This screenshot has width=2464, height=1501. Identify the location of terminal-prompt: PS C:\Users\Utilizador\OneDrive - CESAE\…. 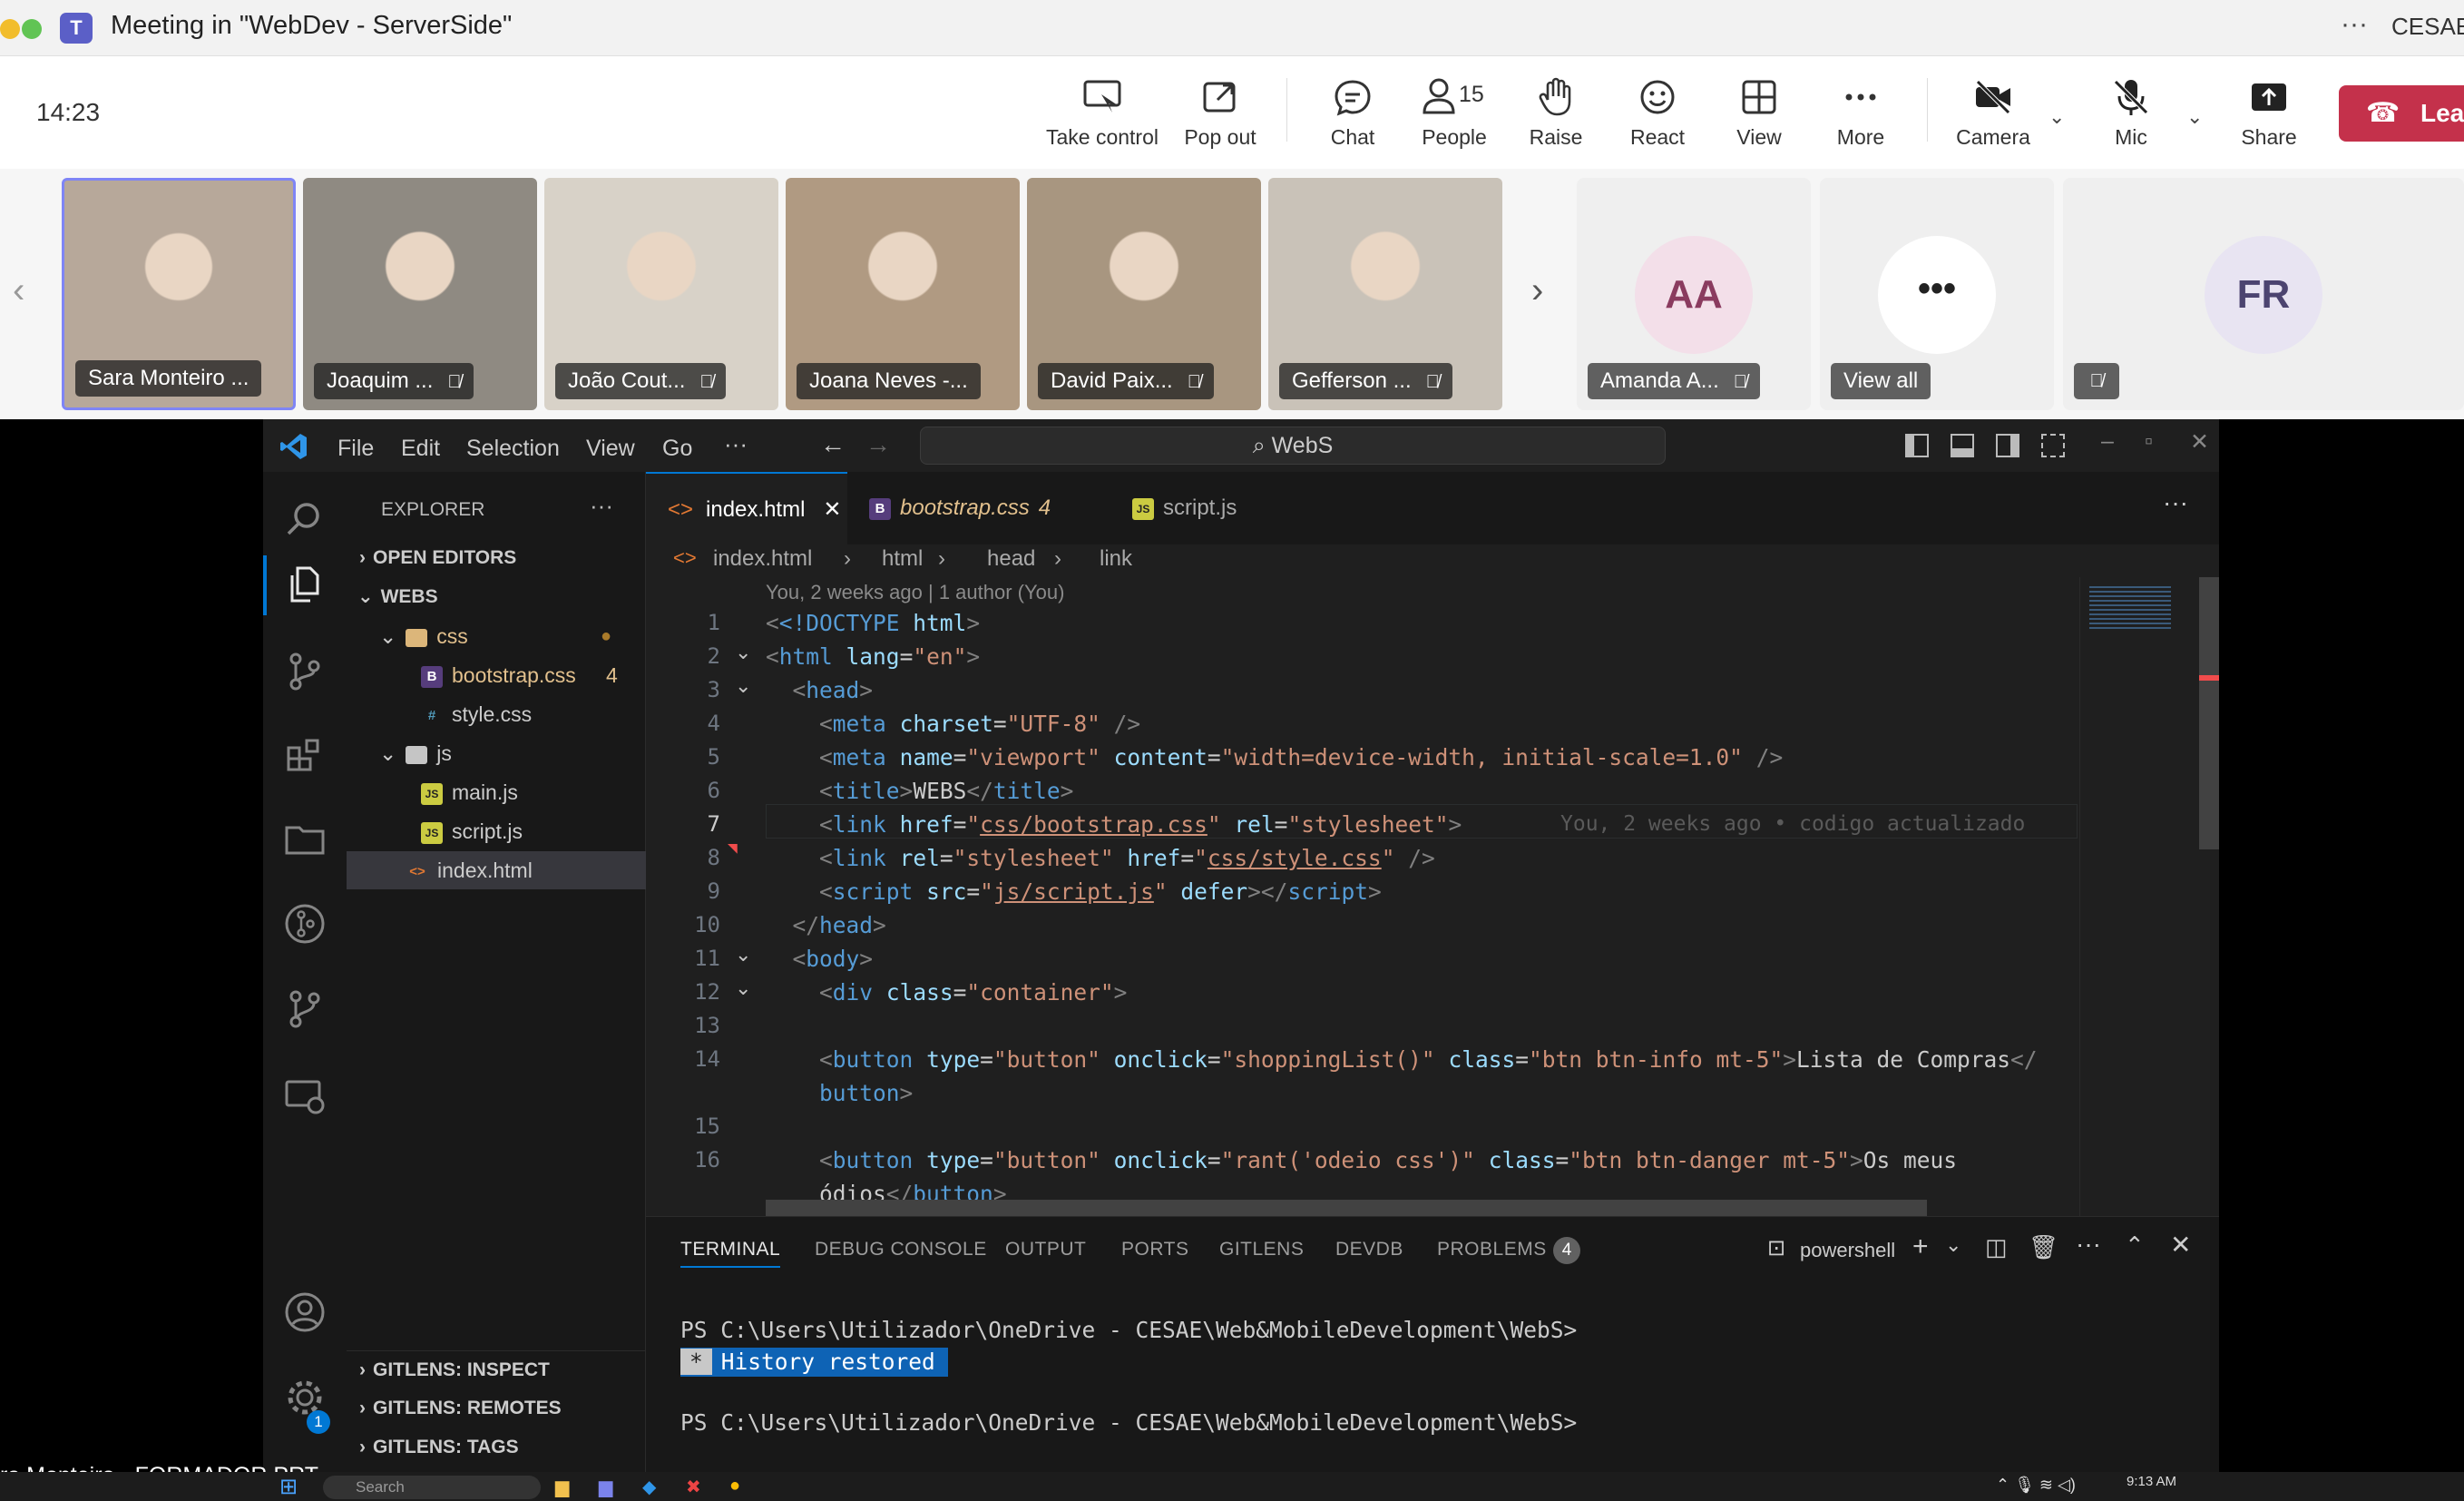
(1128, 1422).